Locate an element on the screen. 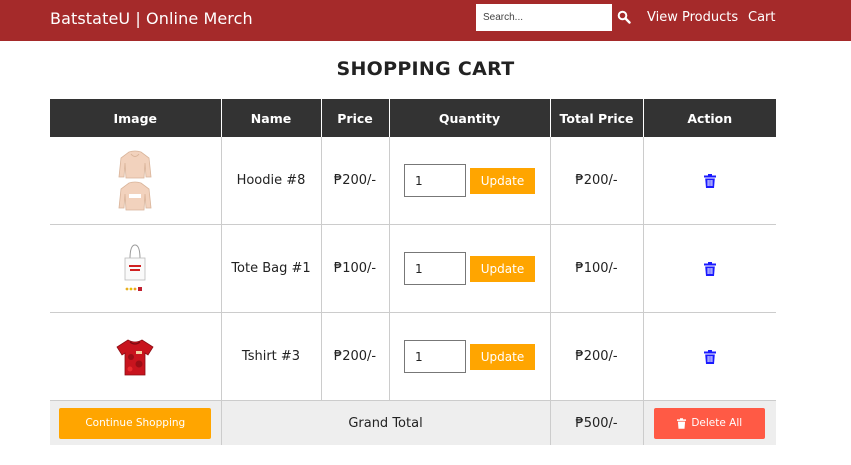 The width and height of the screenshot is (851, 465). tshirt-image is located at coordinates (135, 357).